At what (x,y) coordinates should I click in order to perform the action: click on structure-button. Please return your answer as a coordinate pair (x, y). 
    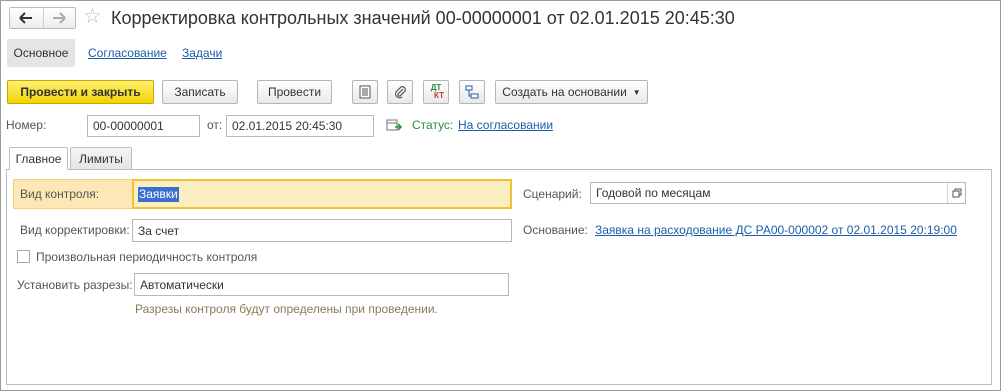
    Looking at the image, I should click on (472, 92).